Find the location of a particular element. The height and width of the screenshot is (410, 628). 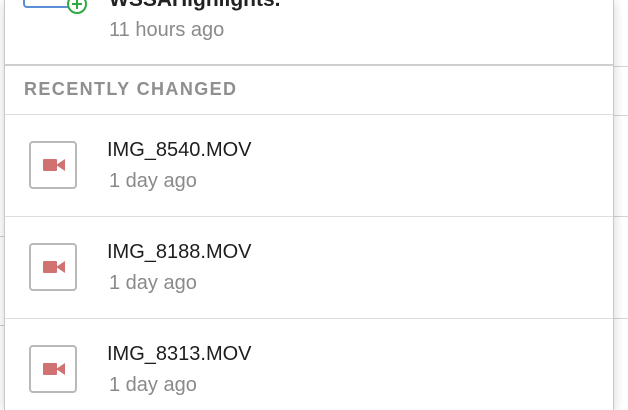

file-name: IMG_8188.MOV is located at coordinates (179, 252).